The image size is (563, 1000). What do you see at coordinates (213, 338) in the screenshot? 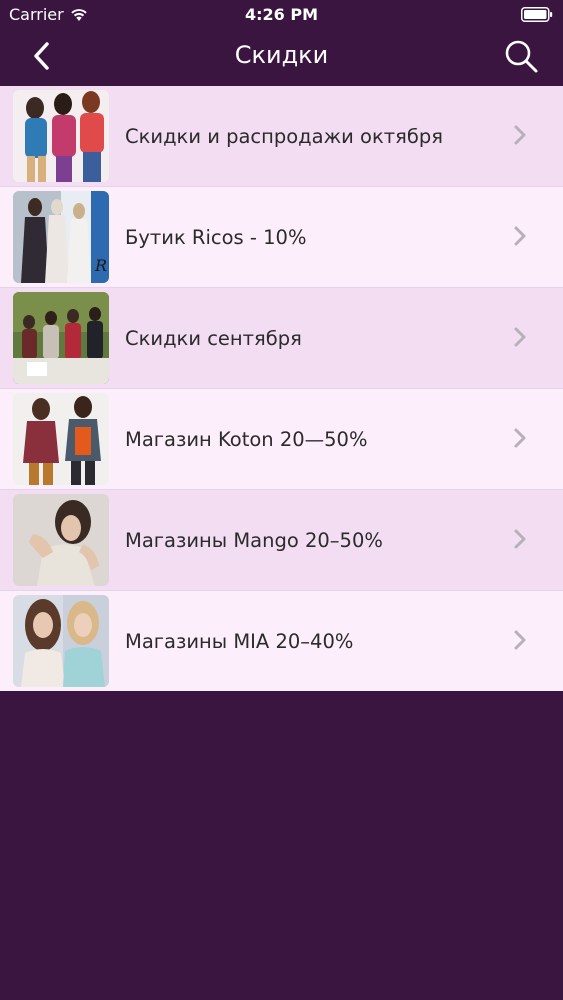
I see `list-item-label: Скидки сентября` at bounding box center [213, 338].